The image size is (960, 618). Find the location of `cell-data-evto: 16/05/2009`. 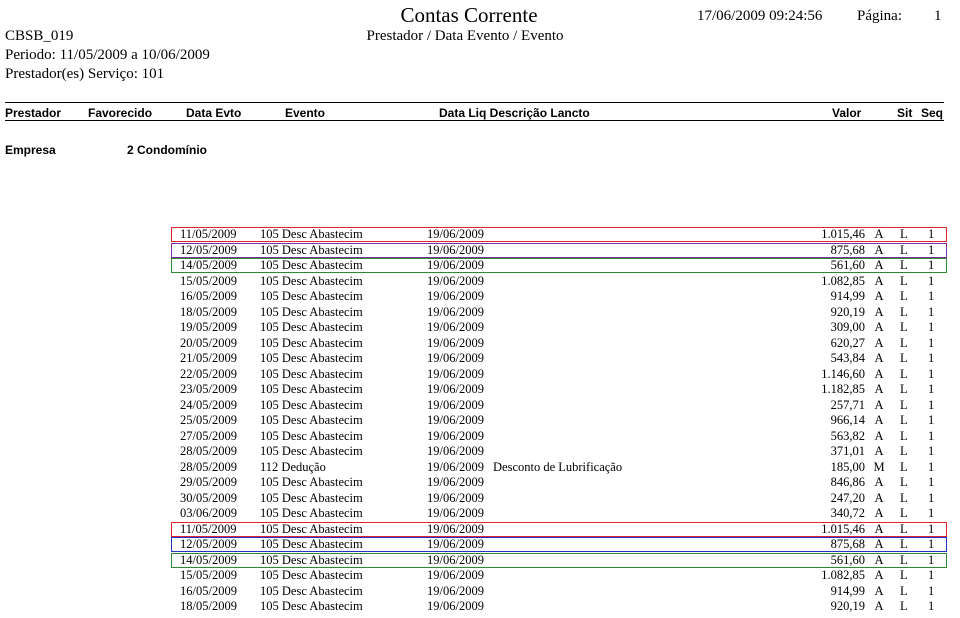

cell-data-evto: 16/05/2009 is located at coordinates (208, 590).